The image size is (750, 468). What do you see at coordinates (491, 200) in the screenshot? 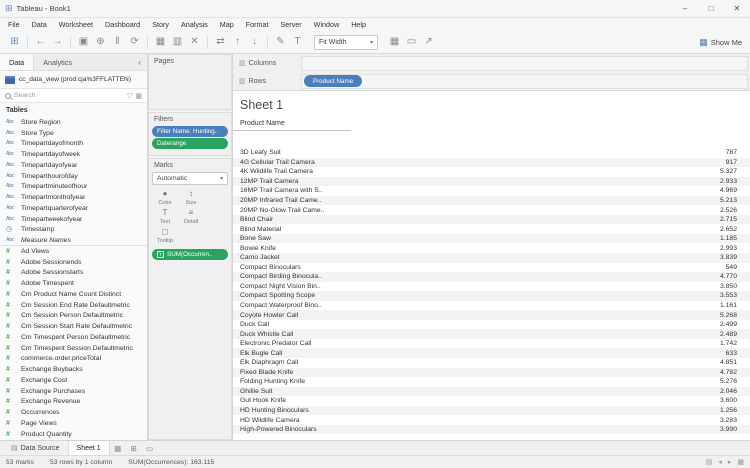
I see `table-row: 20MP Infrared Trail Came.. 5.213` at bounding box center [491, 200].